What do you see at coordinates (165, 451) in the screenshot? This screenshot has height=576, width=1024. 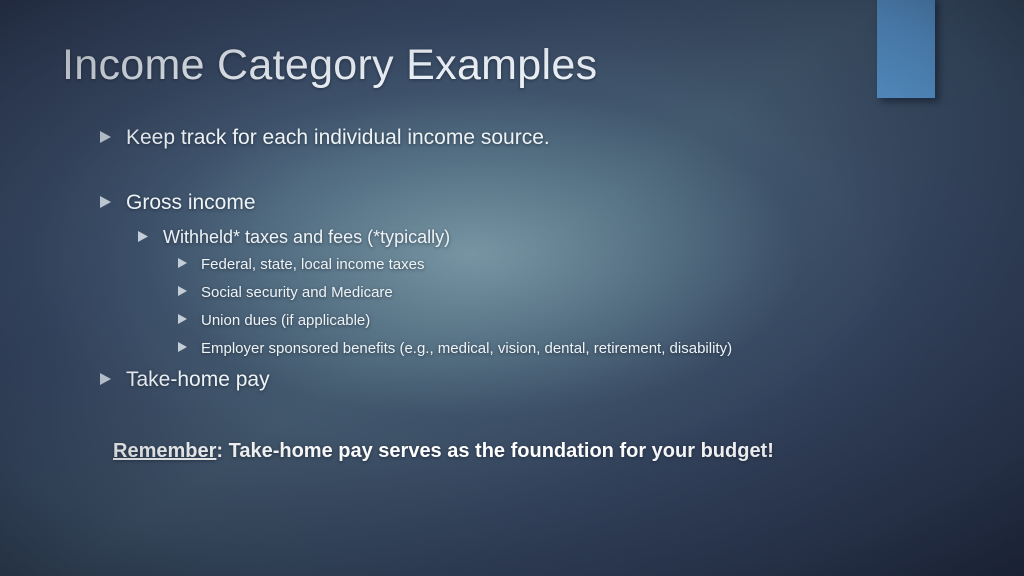 I see `closing-underlined-word: Remember` at bounding box center [165, 451].